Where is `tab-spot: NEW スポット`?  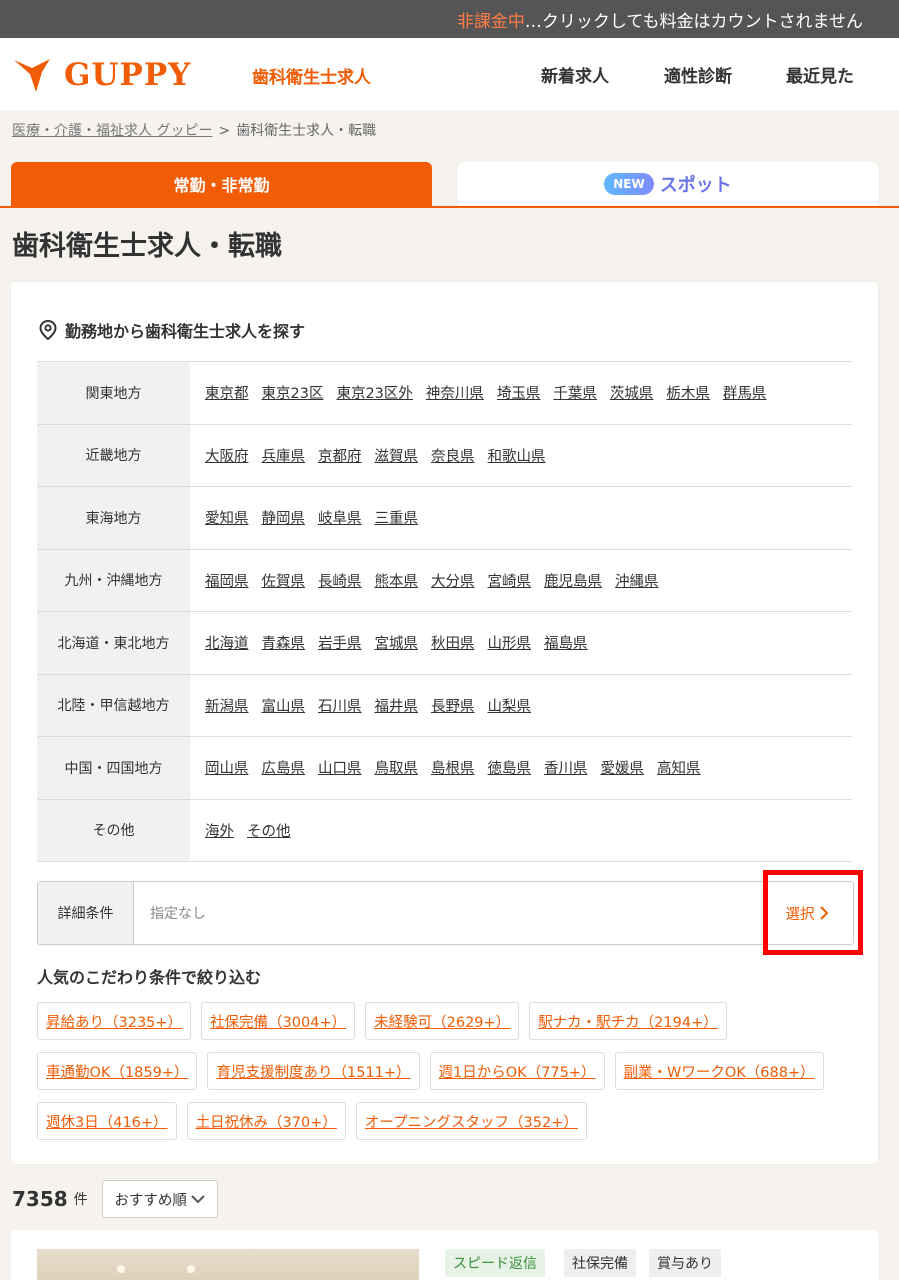
tab-spot: NEW スポット is located at coordinates (668, 184).